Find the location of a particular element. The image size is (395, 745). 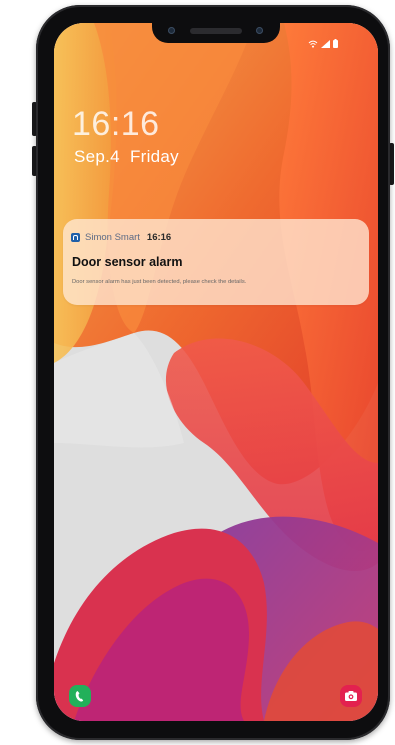

camera-shortcut-button is located at coordinates (351, 696).